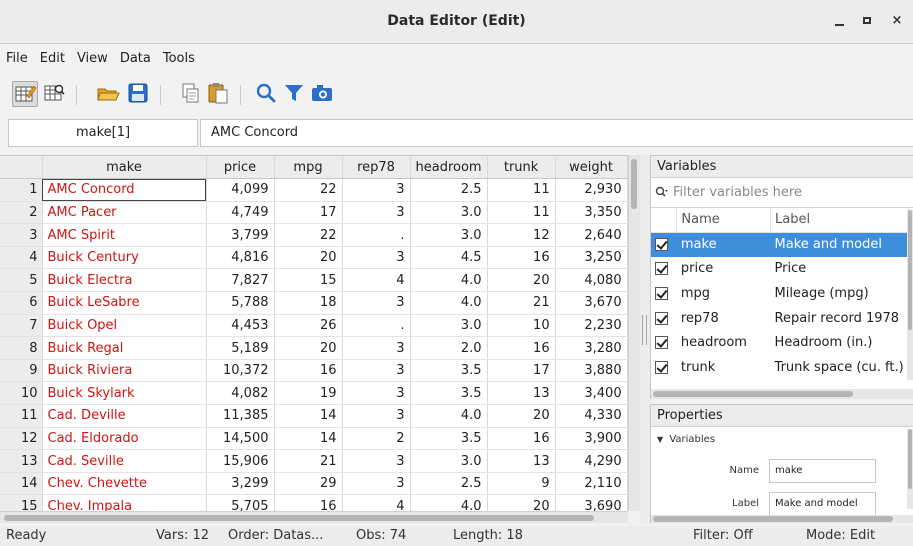  I want to click on cell-mpg: 16, so click(308, 502).